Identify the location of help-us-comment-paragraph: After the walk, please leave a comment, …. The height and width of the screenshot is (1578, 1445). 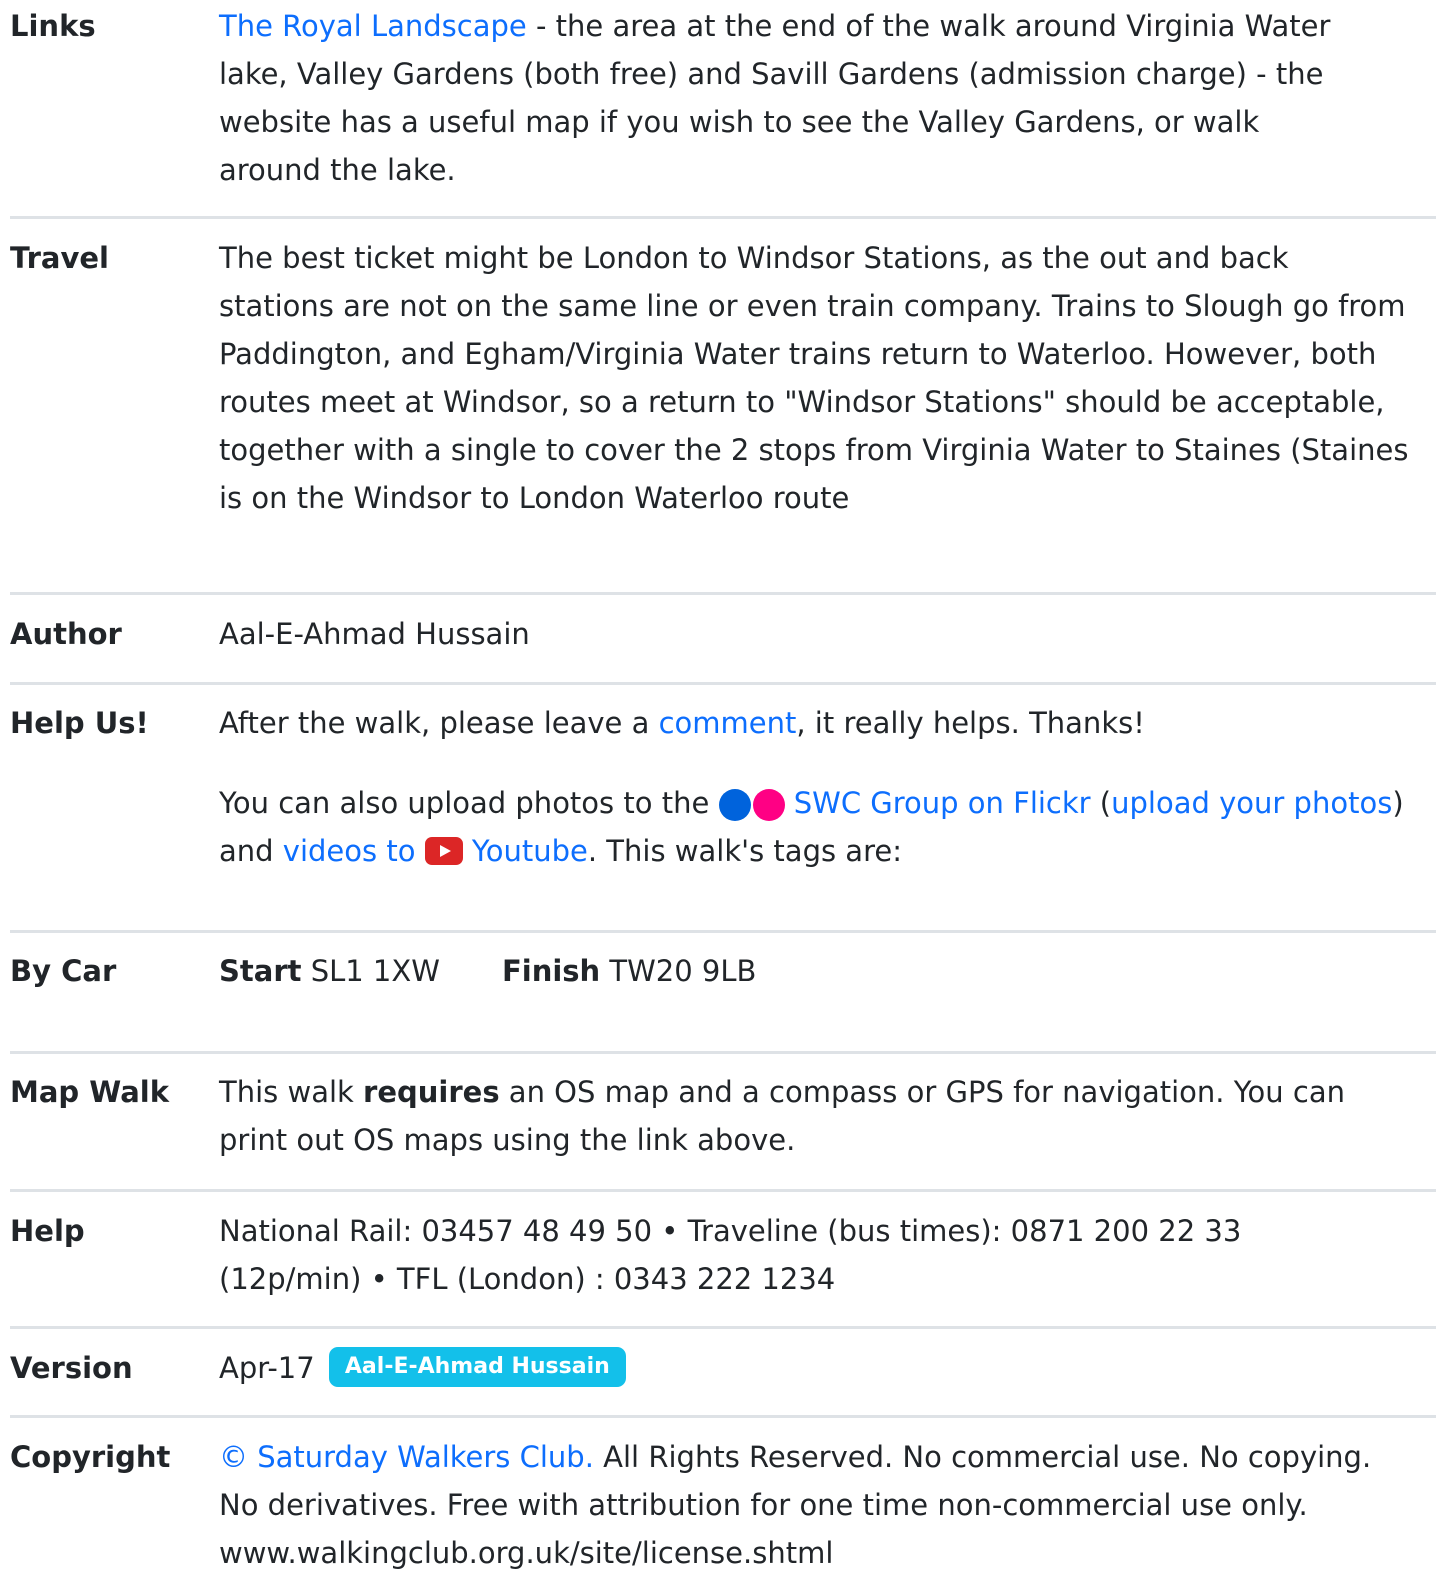
(814, 723).